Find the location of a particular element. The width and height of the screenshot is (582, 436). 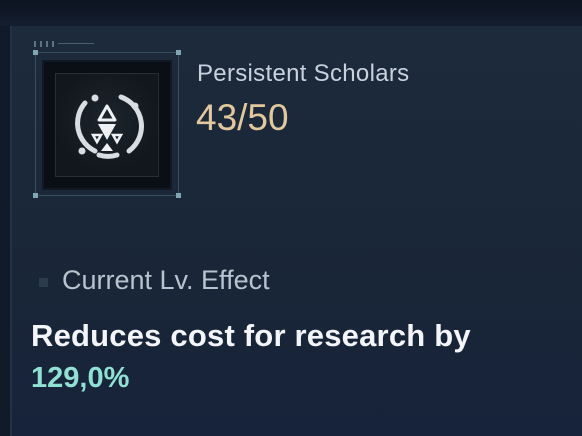

section-bullet is located at coordinates (43, 282).